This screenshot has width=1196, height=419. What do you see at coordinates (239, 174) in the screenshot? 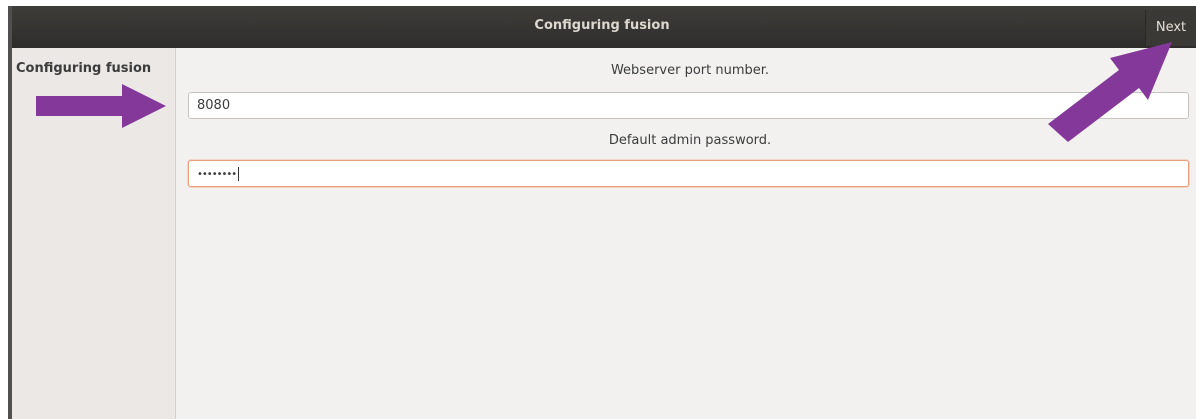
I see `text-caret` at bounding box center [239, 174].